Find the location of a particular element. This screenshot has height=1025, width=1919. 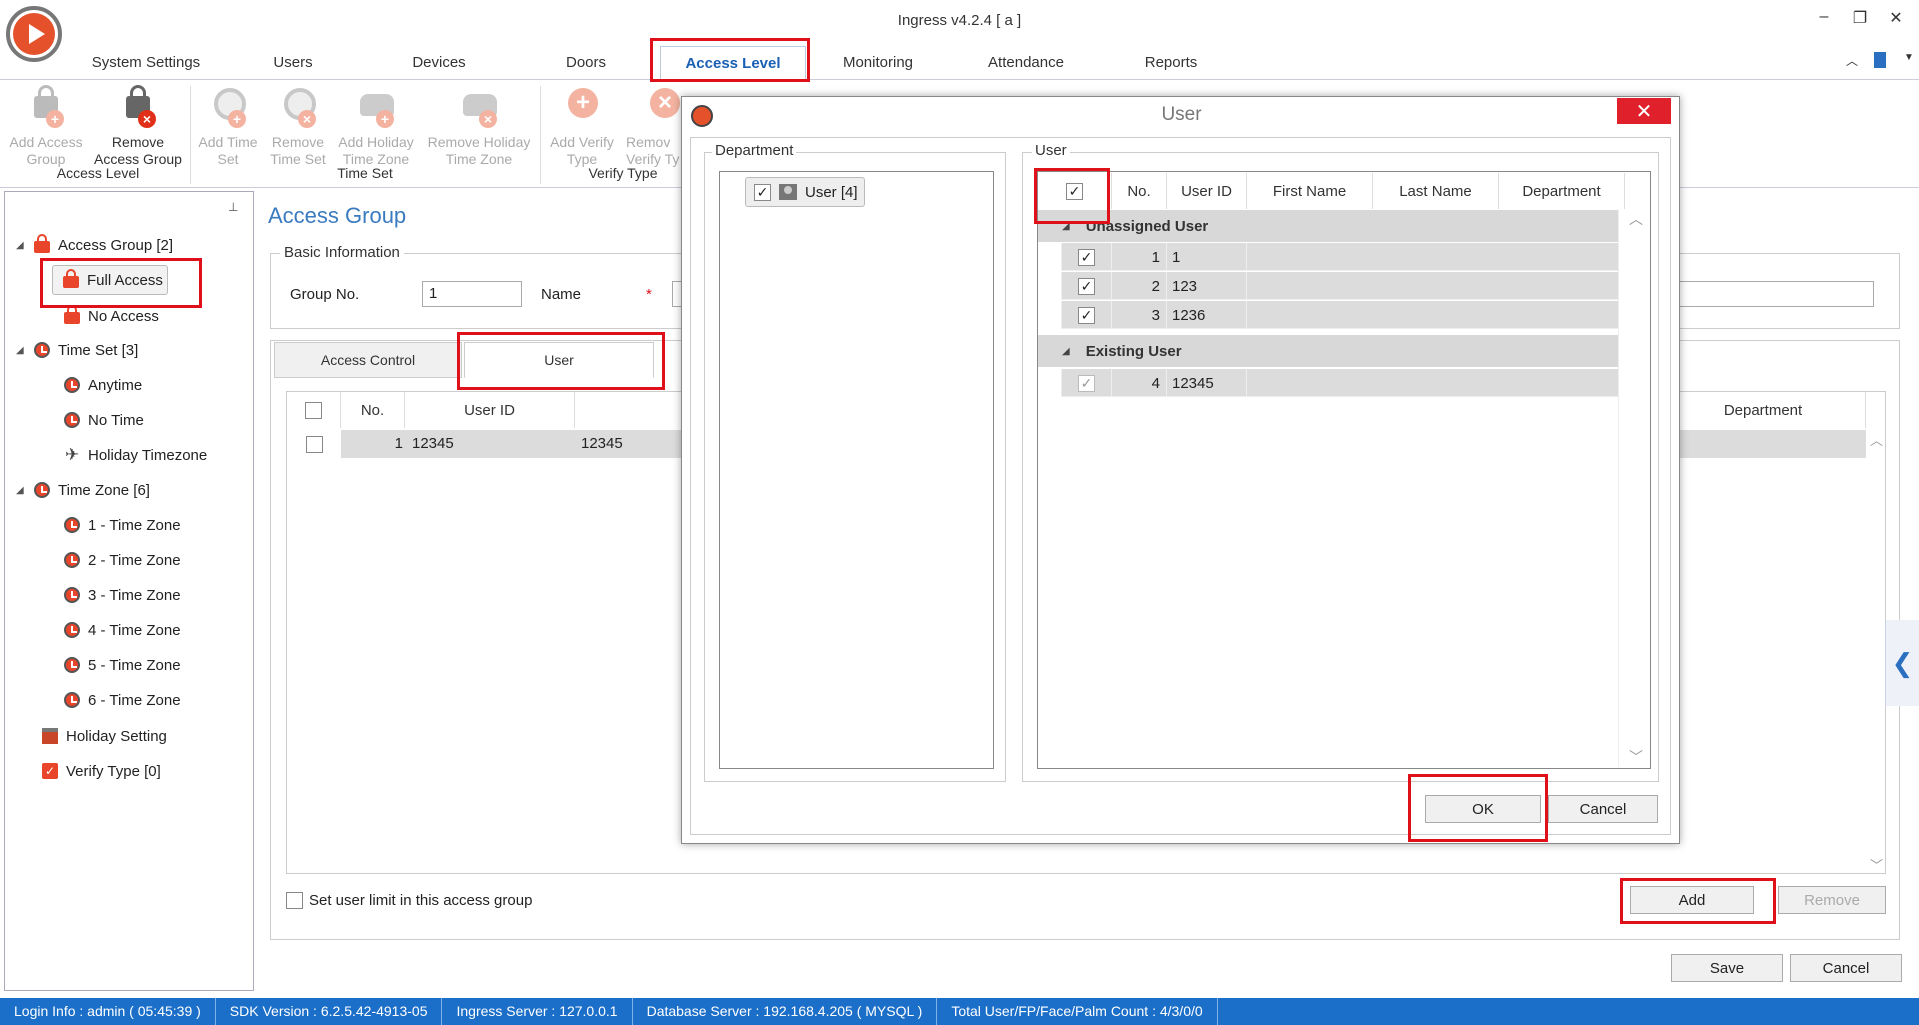

cancel-button: Cancel is located at coordinates (1846, 968).